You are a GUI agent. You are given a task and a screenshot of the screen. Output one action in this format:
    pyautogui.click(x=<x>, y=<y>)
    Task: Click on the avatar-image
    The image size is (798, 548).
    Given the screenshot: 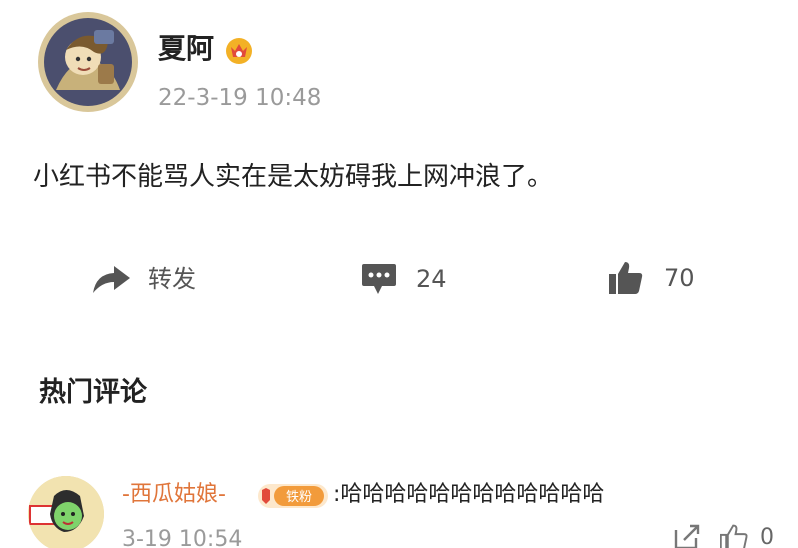 What is the action you would take?
    pyautogui.click(x=88, y=62)
    